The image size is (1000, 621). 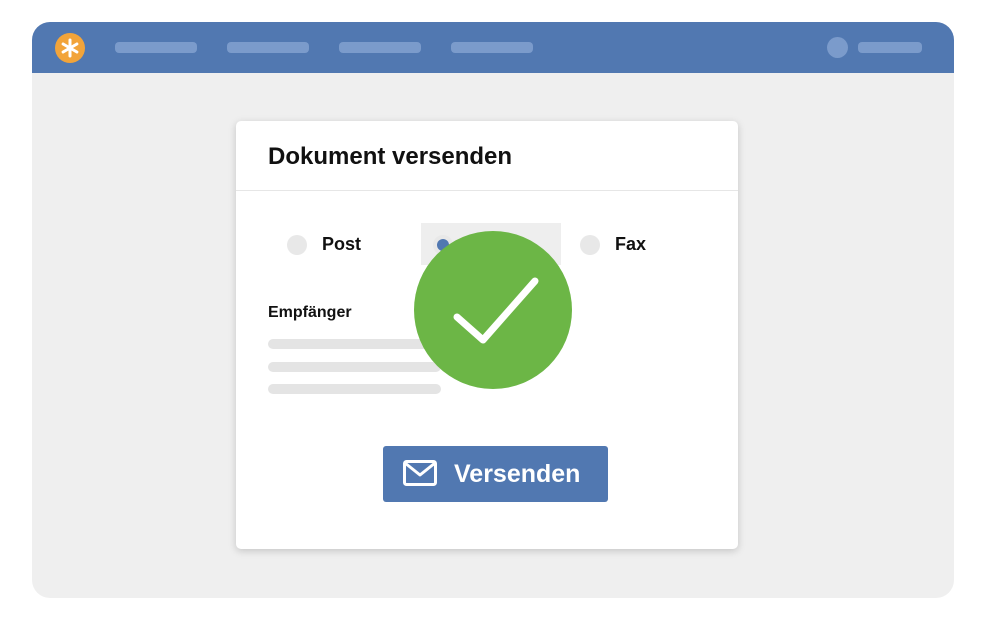 What do you see at coordinates (390, 156) in the screenshot?
I see `dialog-title: Dokument versenden` at bounding box center [390, 156].